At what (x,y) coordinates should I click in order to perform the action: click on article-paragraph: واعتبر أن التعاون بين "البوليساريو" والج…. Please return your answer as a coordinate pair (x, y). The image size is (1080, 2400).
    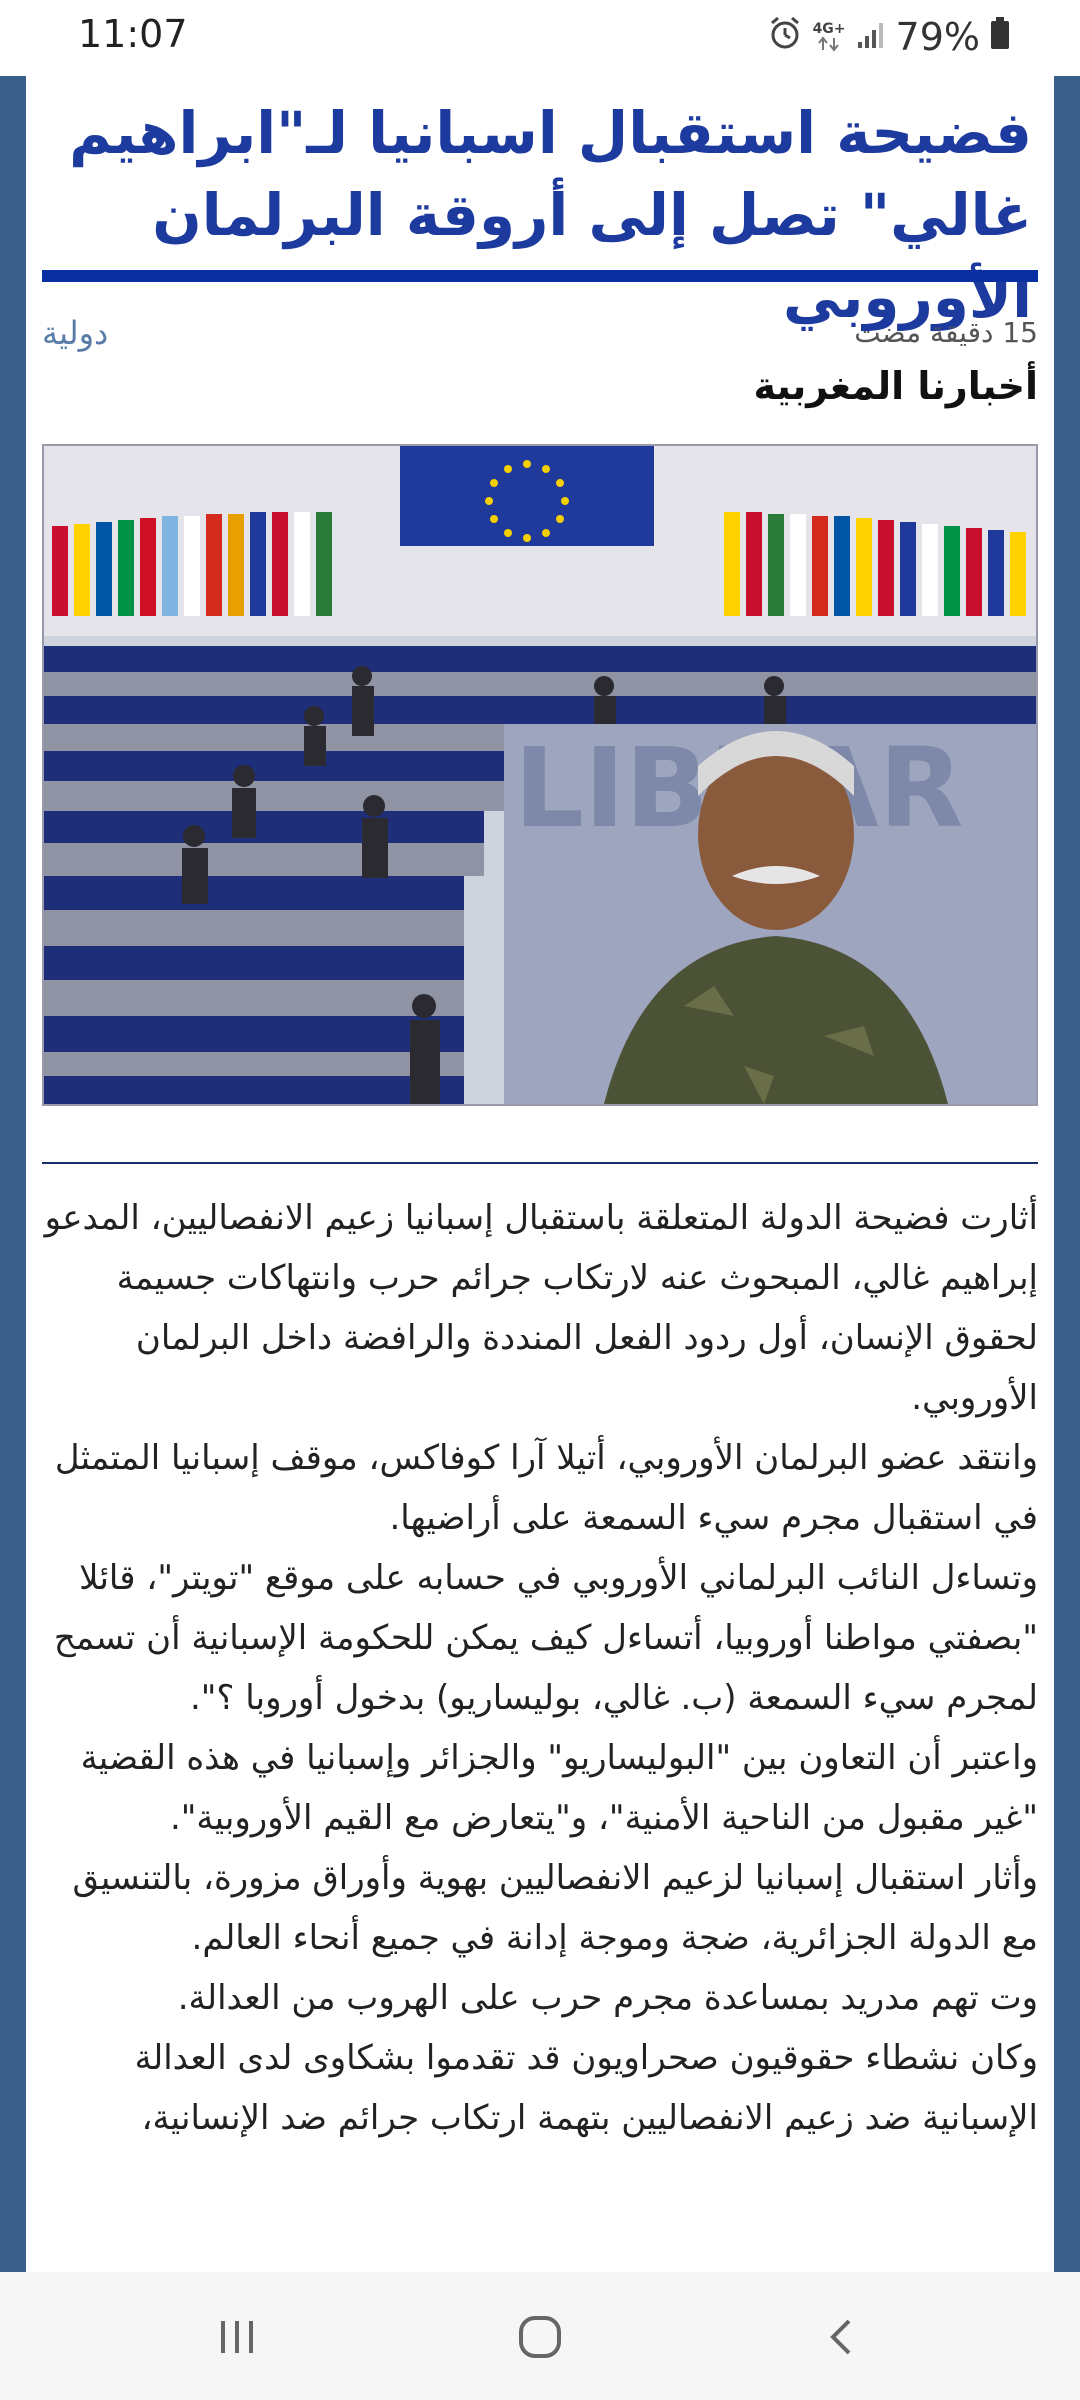
    Looking at the image, I should click on (559, 1788).